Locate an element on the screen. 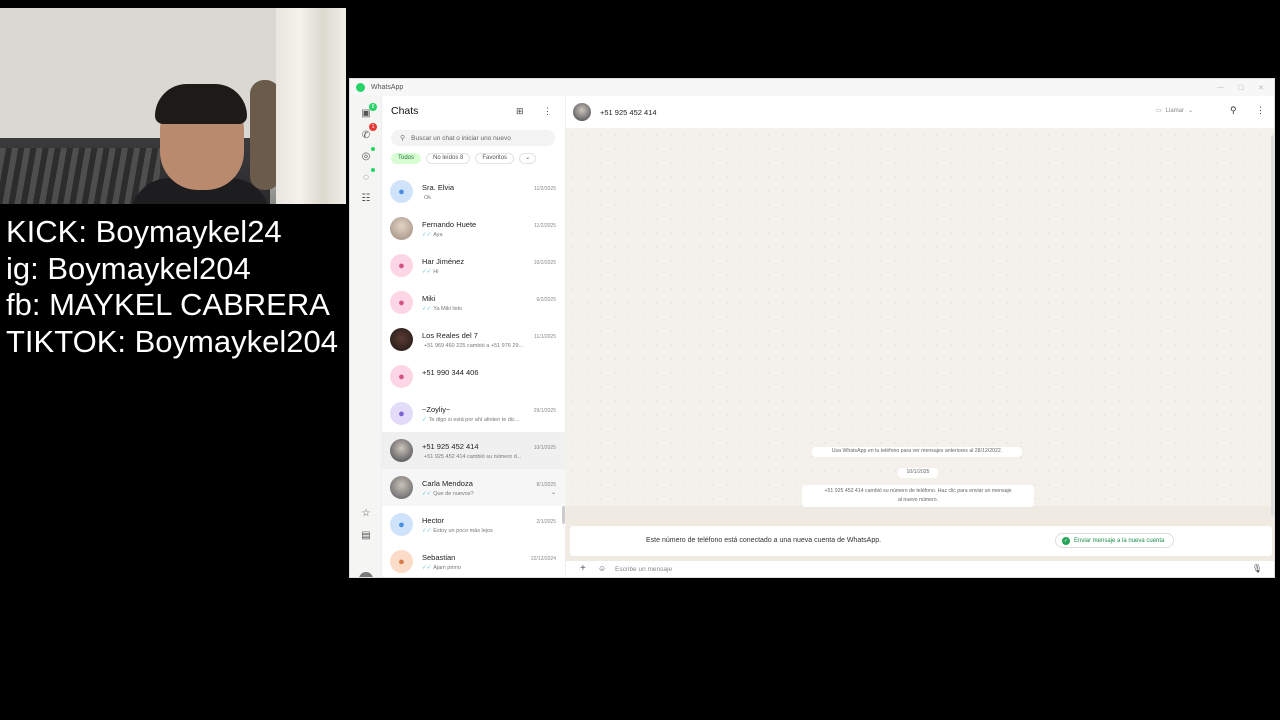  chat-name: +51 925 452 414 is located at coordinates (450, 446).